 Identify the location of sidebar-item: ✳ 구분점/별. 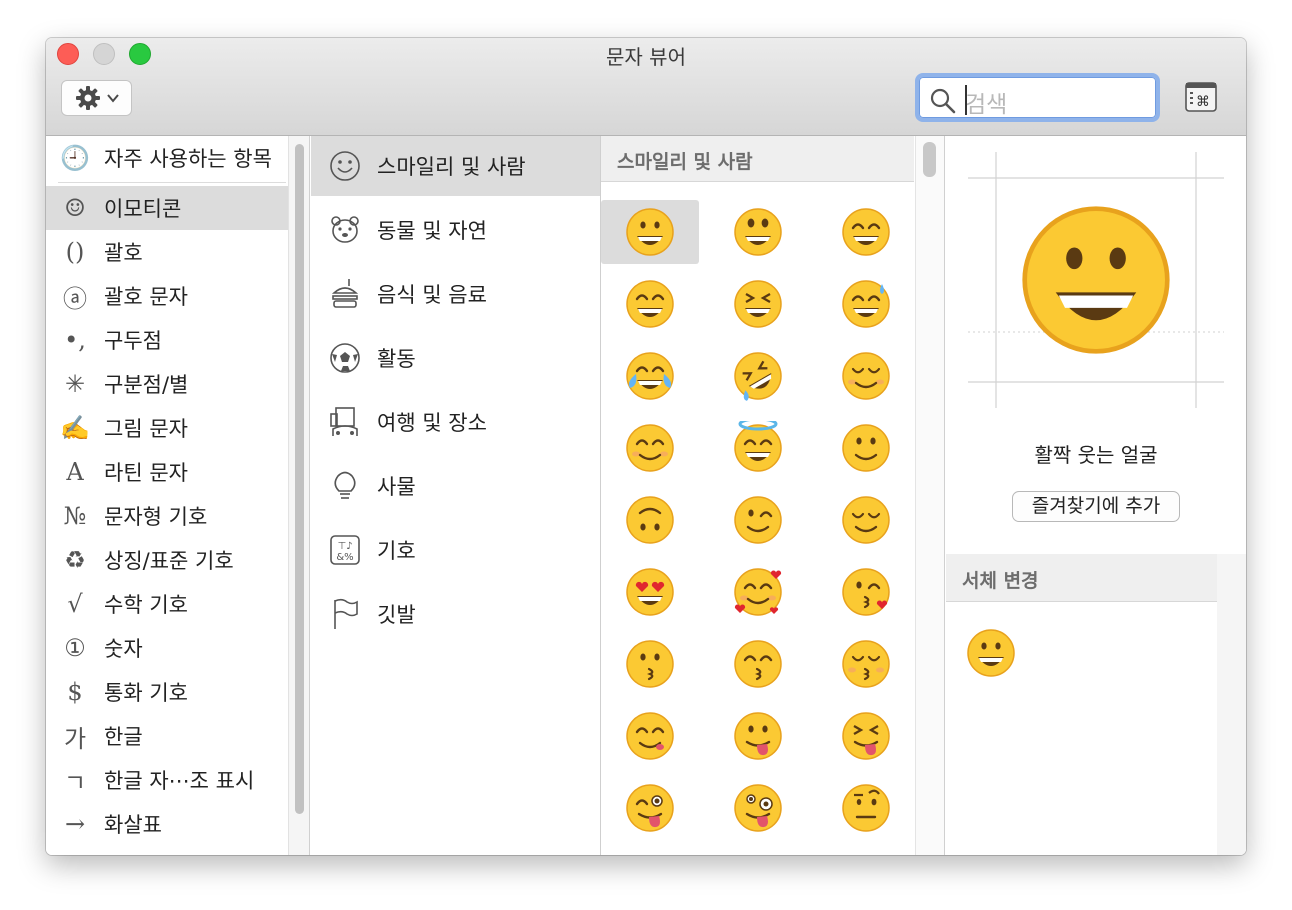
(167, 384).